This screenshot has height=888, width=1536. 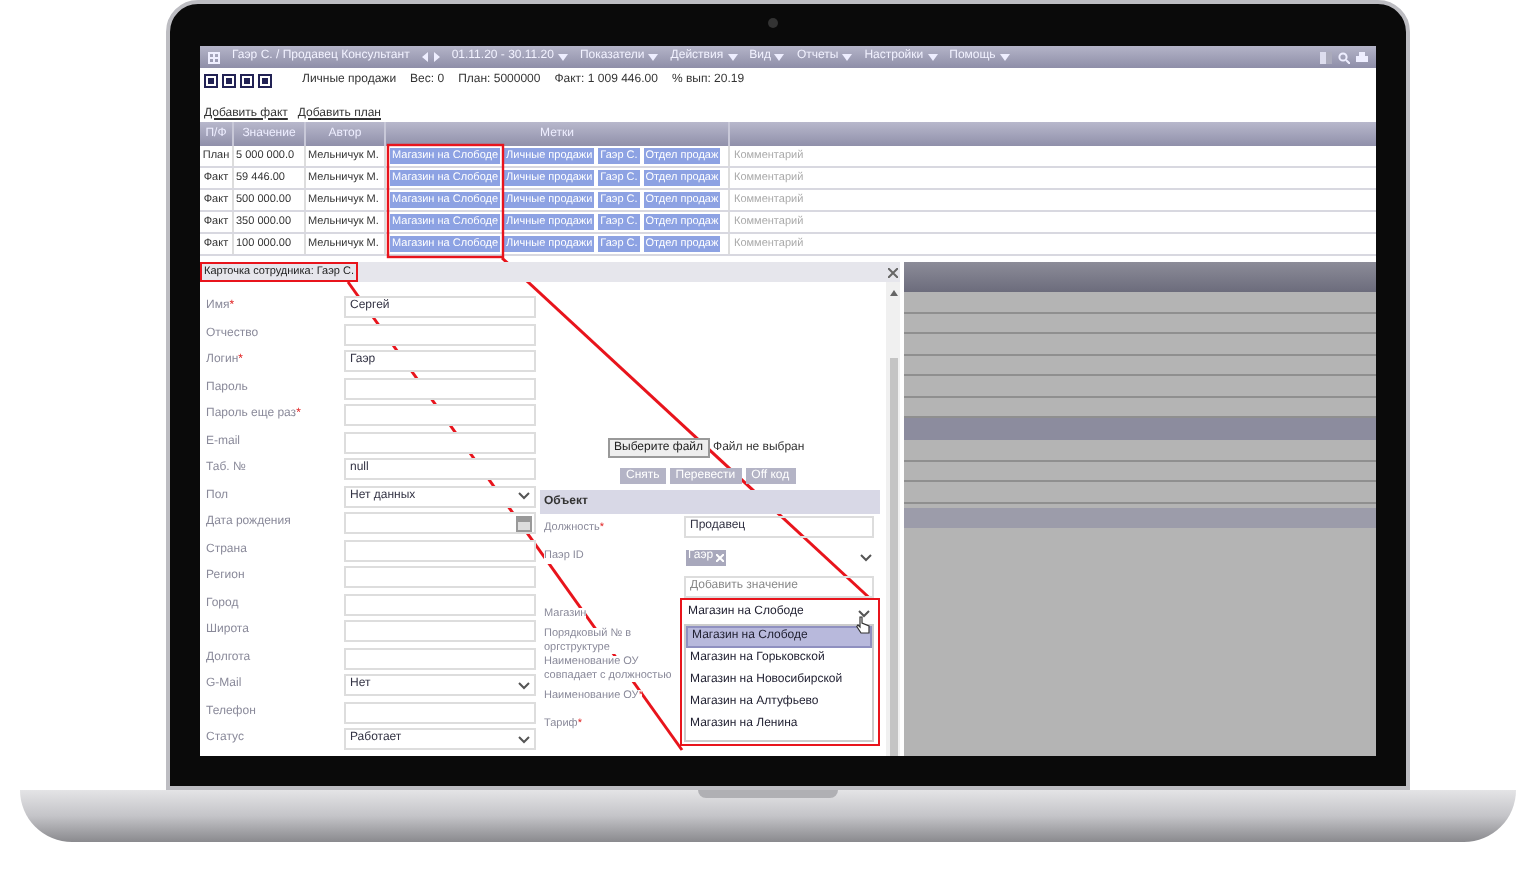 I want to click on scroll-up-icon, so click(x=893, y=293).